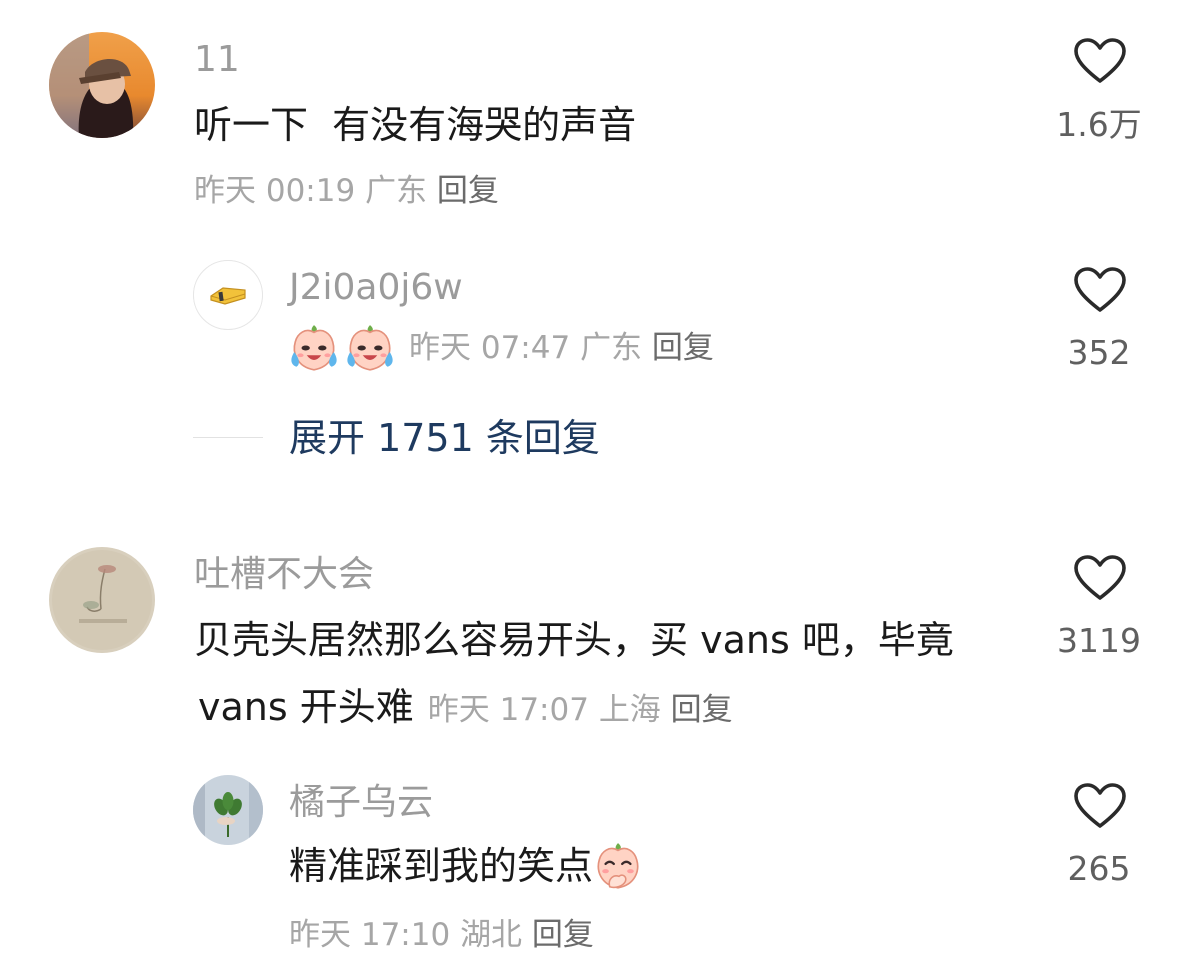 The width and height of the screenshot is (1179, 974). Describe the element at coordinates (1099, 124) in the screenshot. I see `like-count: 1.6万` at that location.